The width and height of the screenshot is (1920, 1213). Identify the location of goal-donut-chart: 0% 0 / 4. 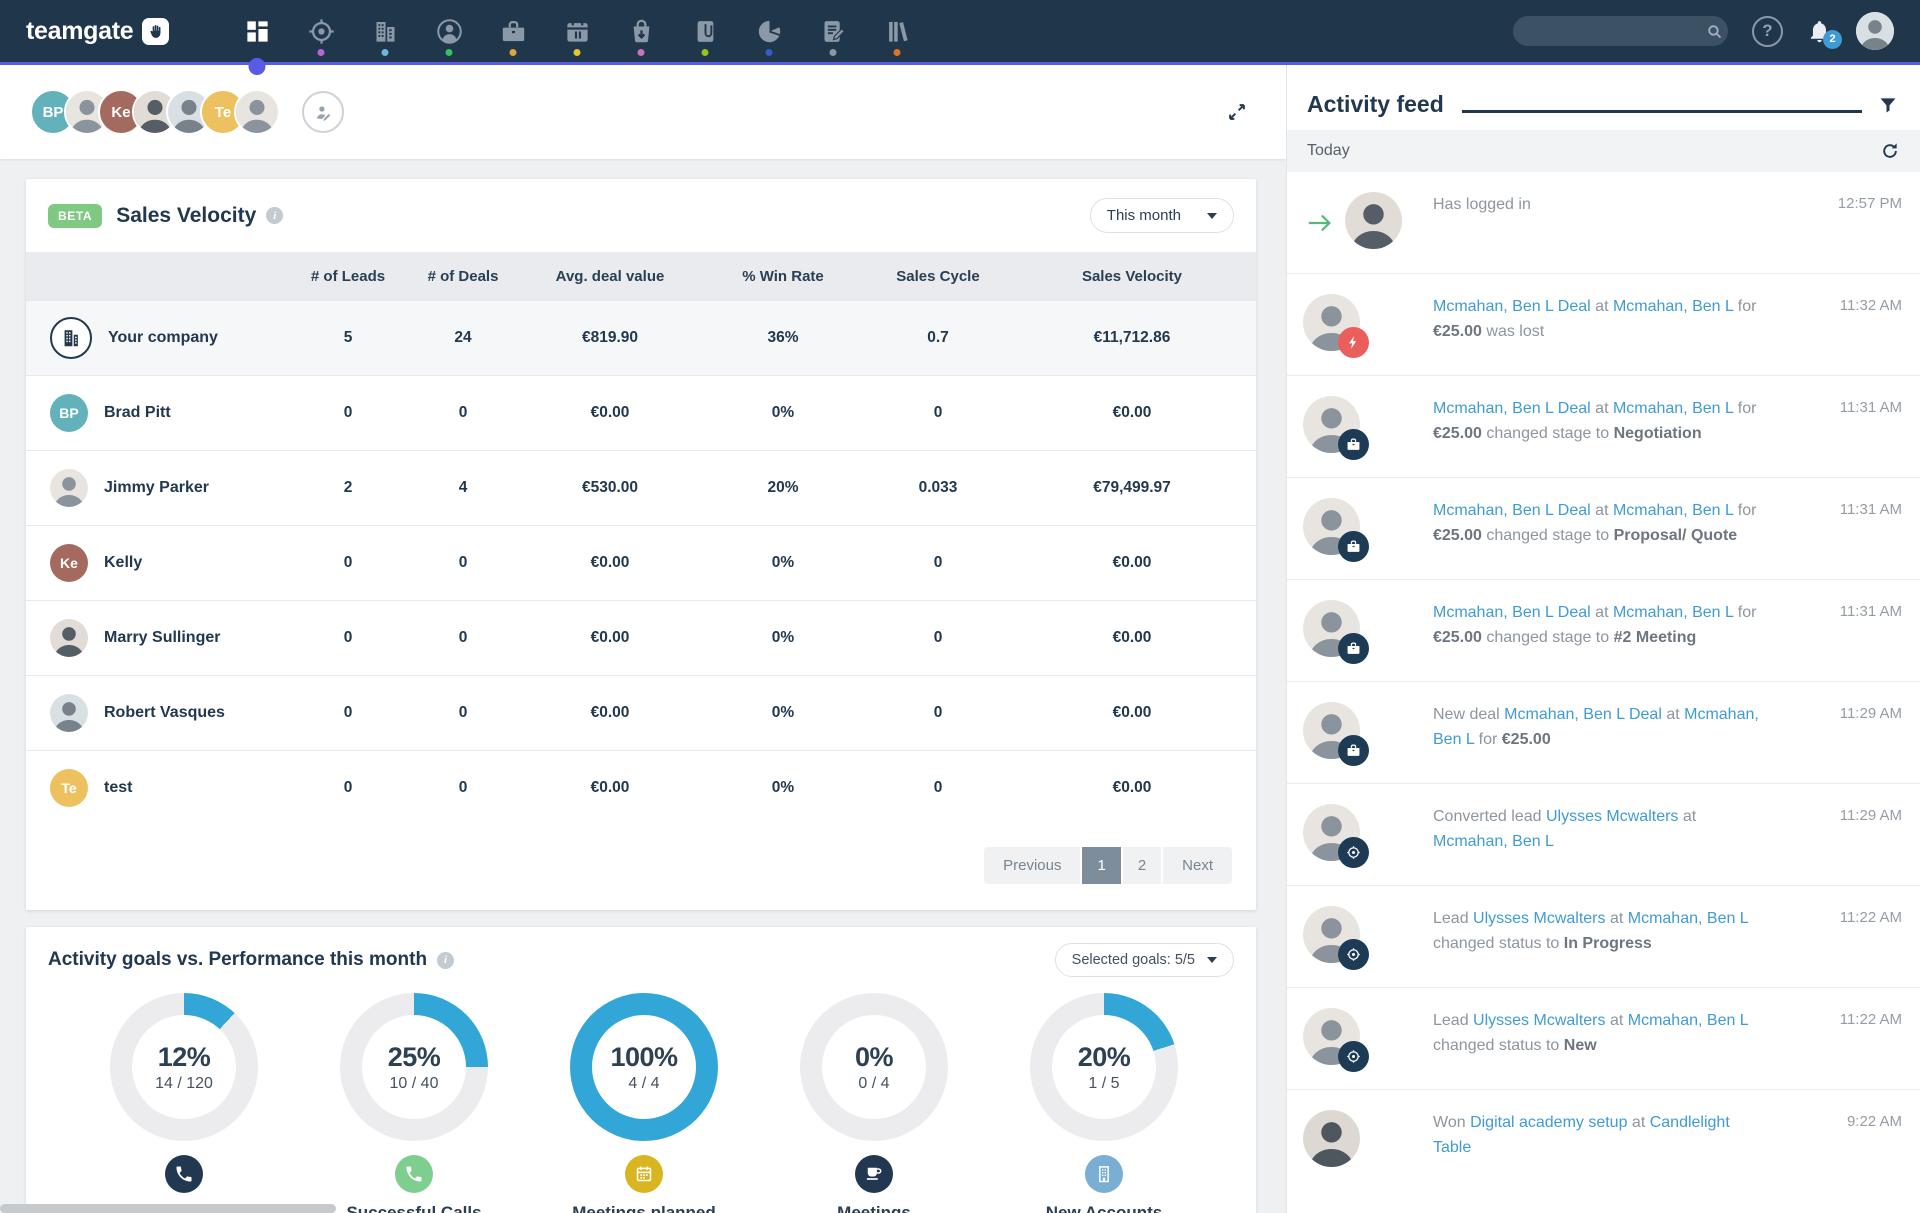
(874, 1067).